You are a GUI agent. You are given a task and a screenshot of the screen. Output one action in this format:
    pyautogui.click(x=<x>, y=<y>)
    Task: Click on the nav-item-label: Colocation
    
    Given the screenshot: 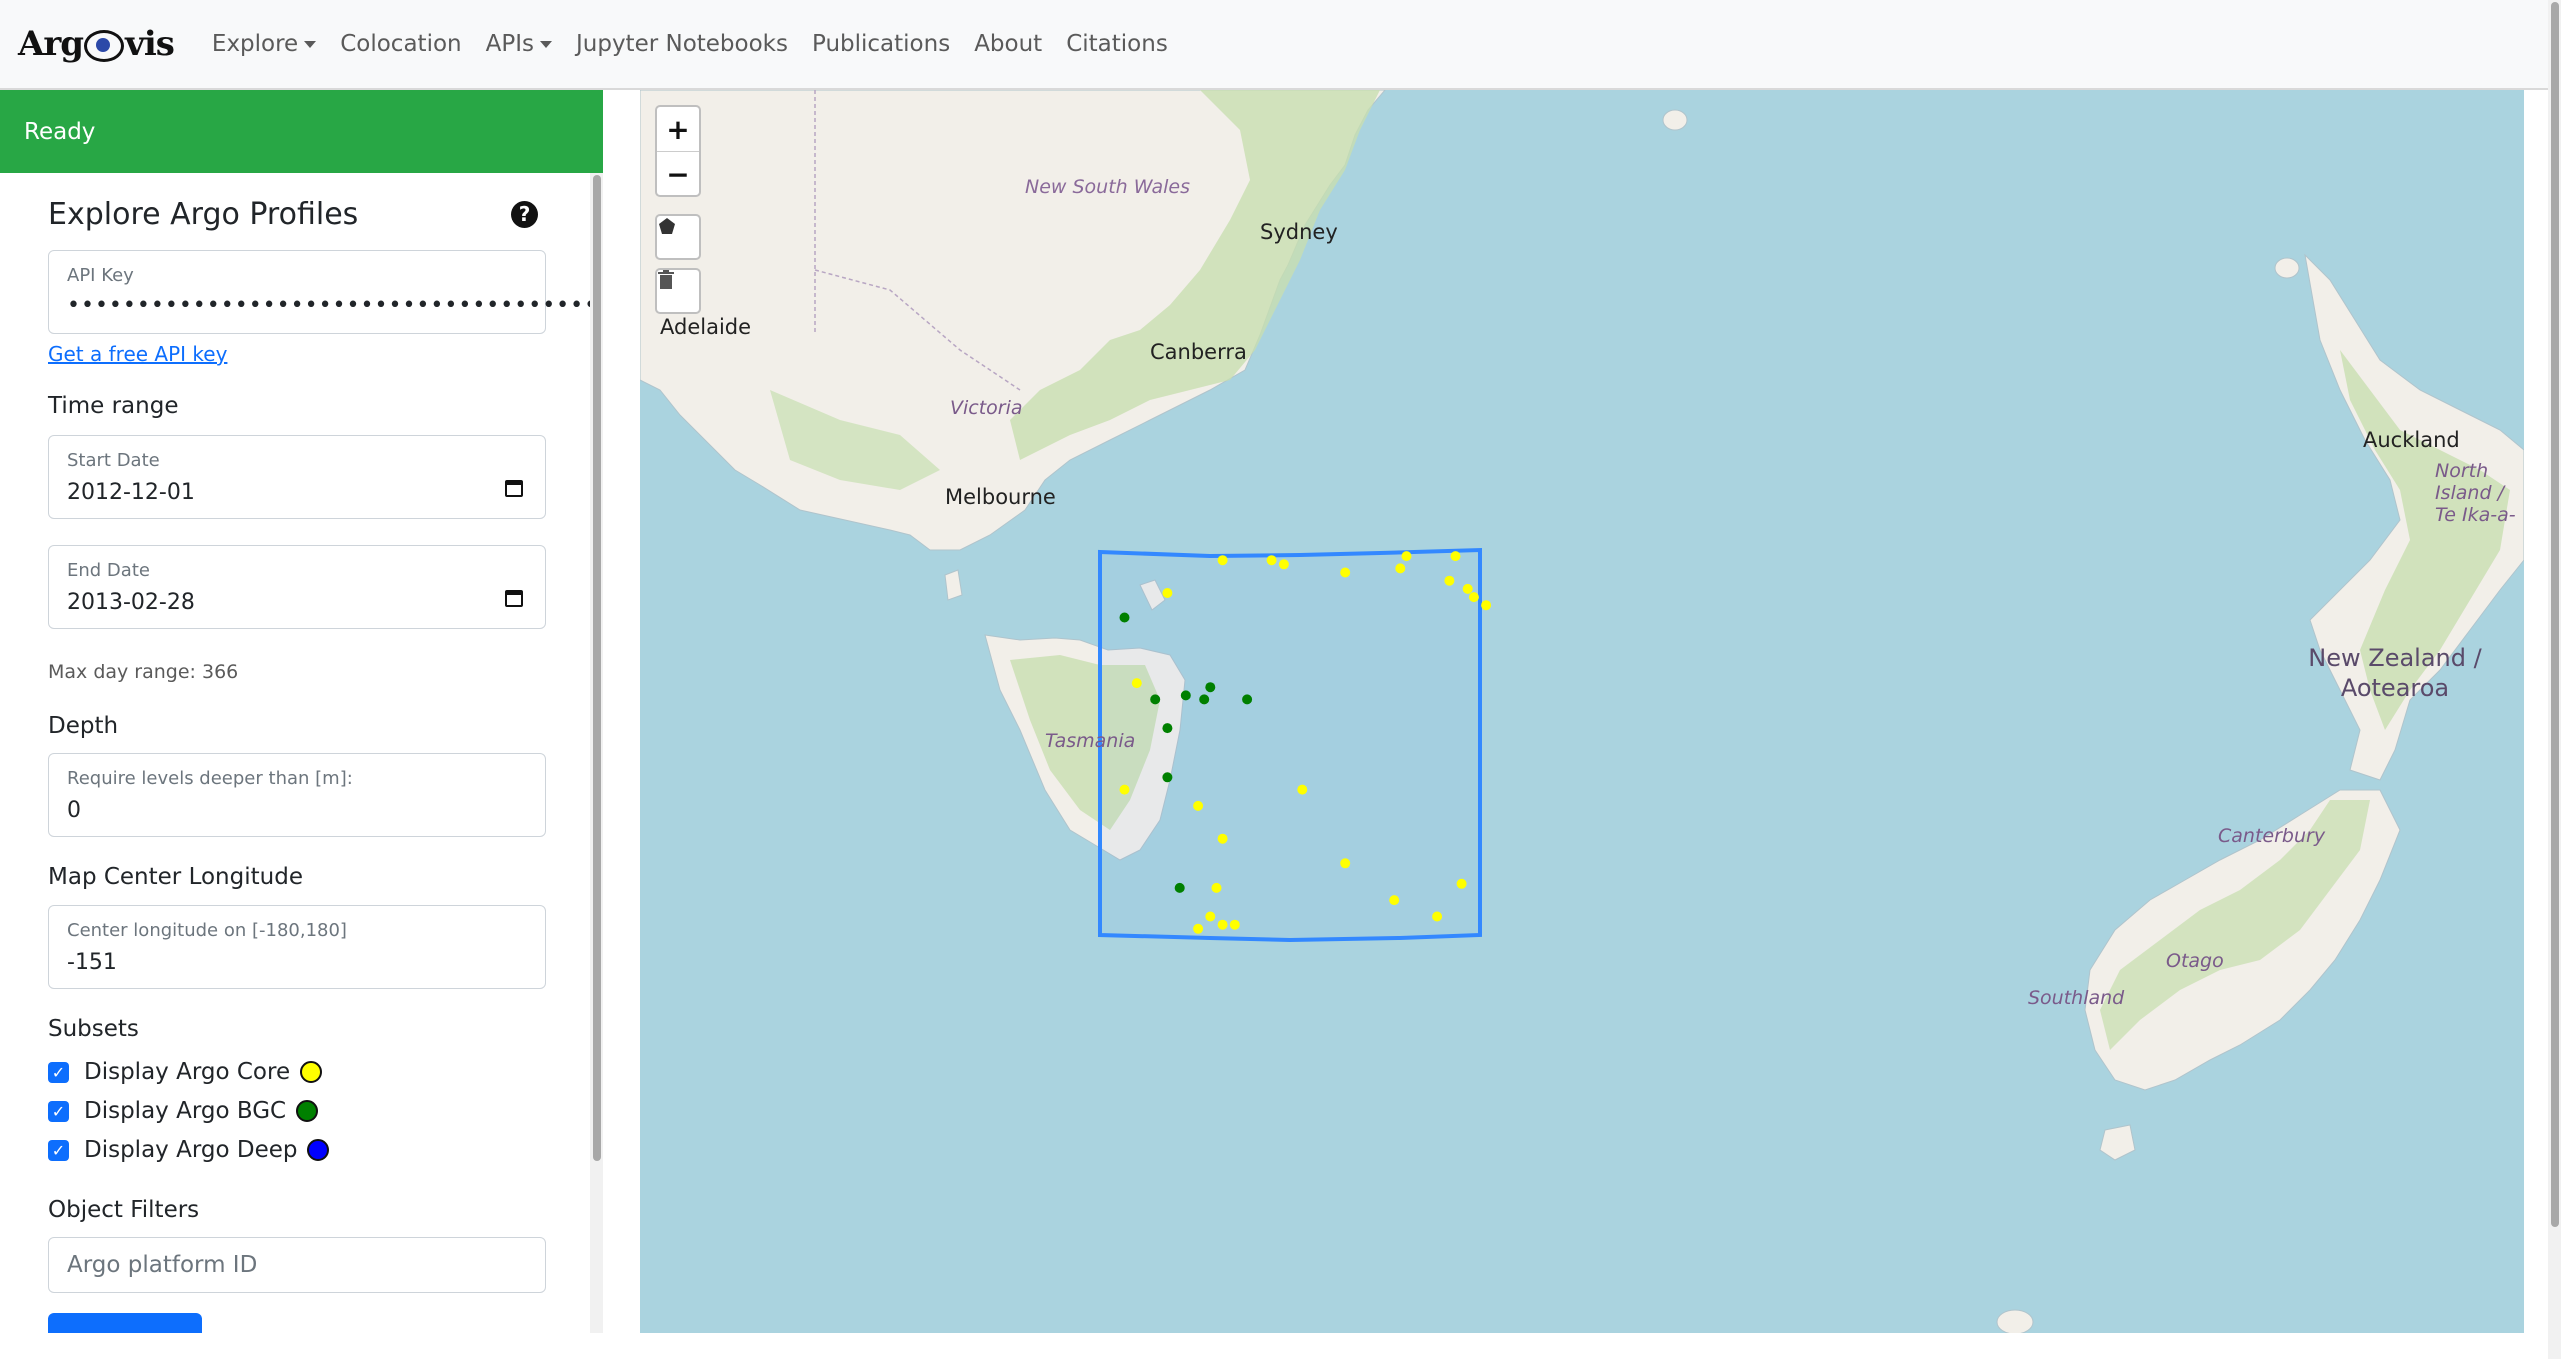 What is the action you would take?
    pyautogui.click(x=401, y=44)
    